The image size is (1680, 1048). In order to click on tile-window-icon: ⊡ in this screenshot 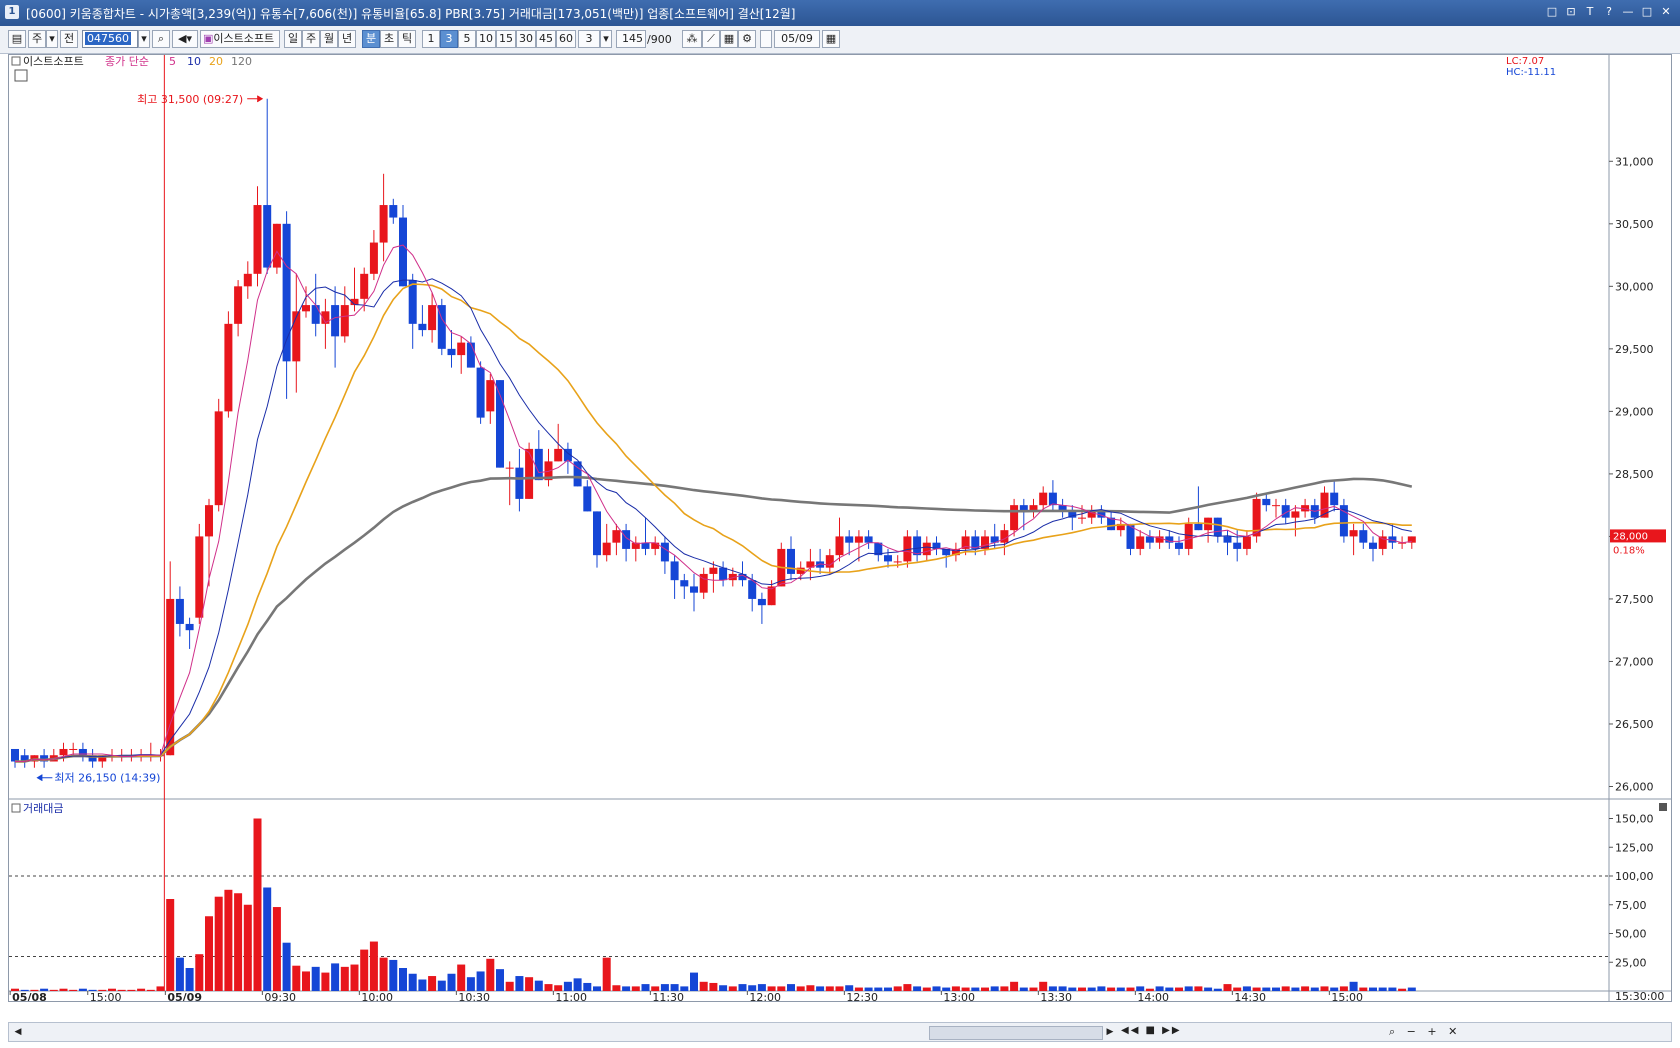, I will do `click(1571, 12)`.